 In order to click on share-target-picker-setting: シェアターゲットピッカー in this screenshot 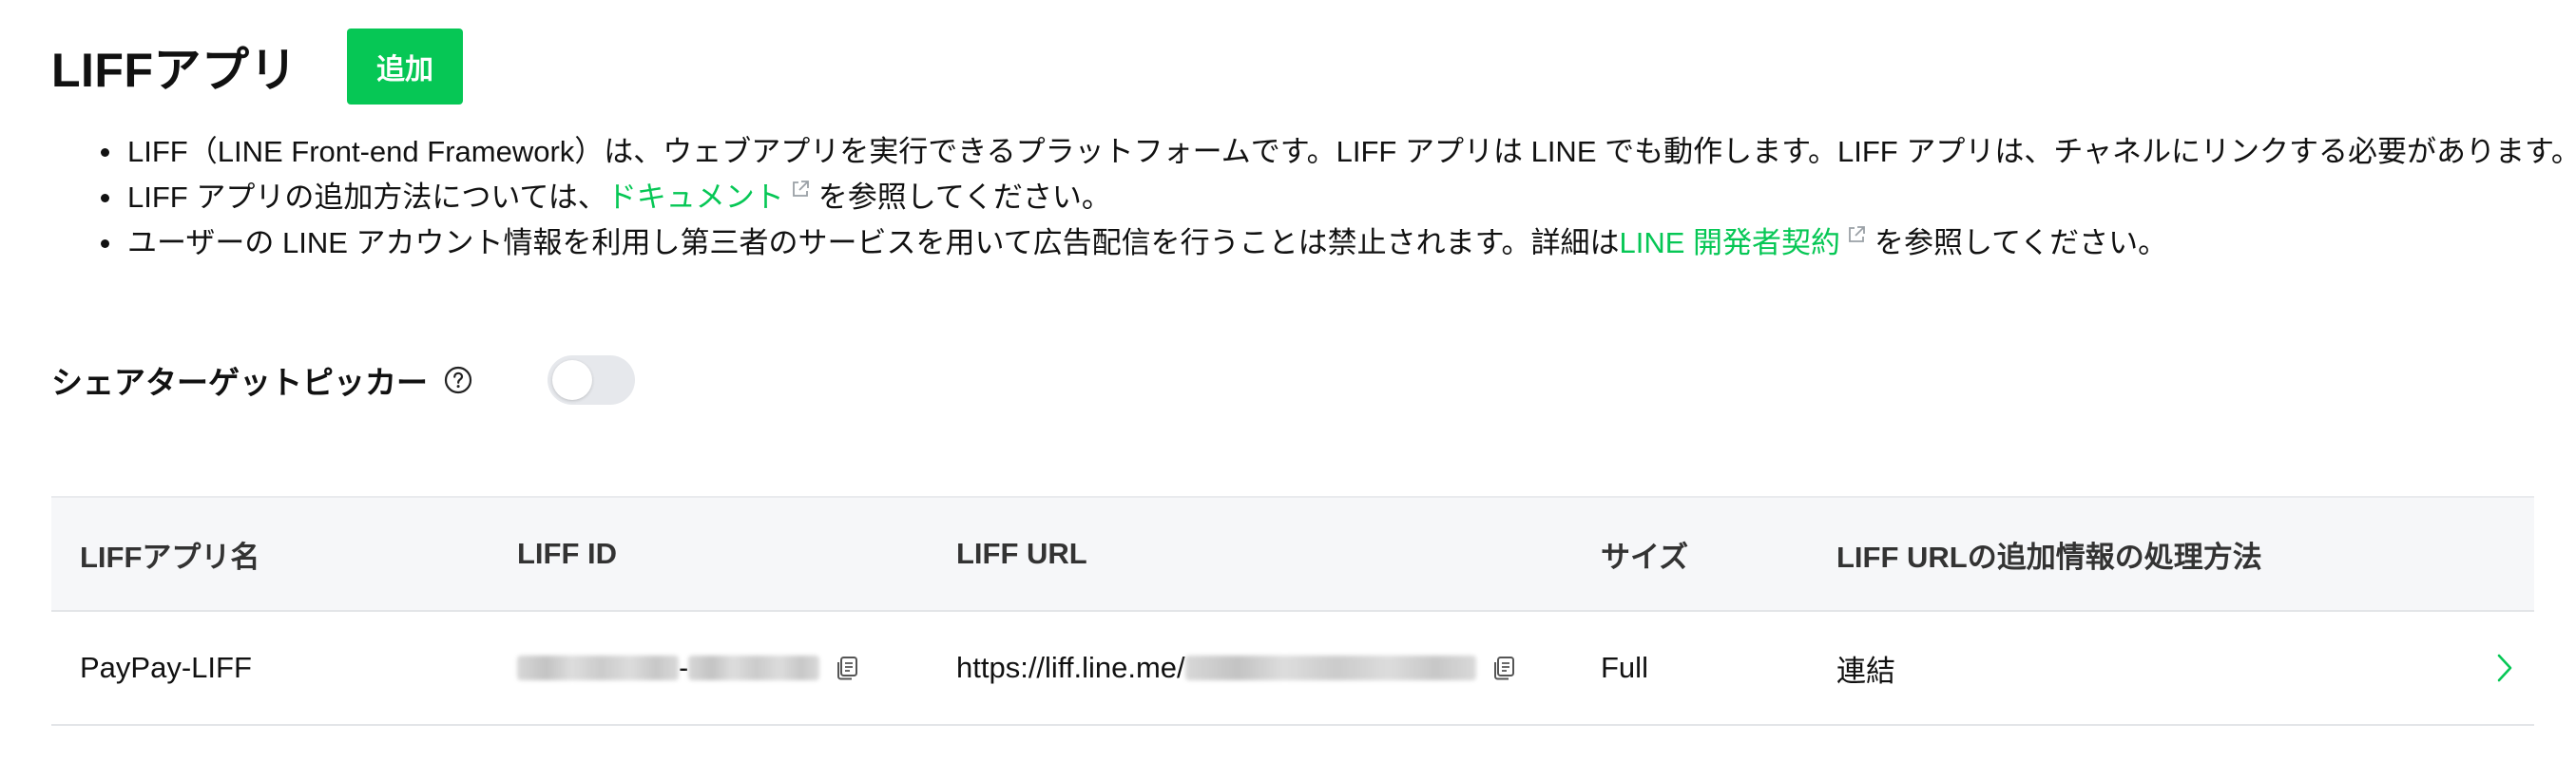, I will do `click(343, 380)`.